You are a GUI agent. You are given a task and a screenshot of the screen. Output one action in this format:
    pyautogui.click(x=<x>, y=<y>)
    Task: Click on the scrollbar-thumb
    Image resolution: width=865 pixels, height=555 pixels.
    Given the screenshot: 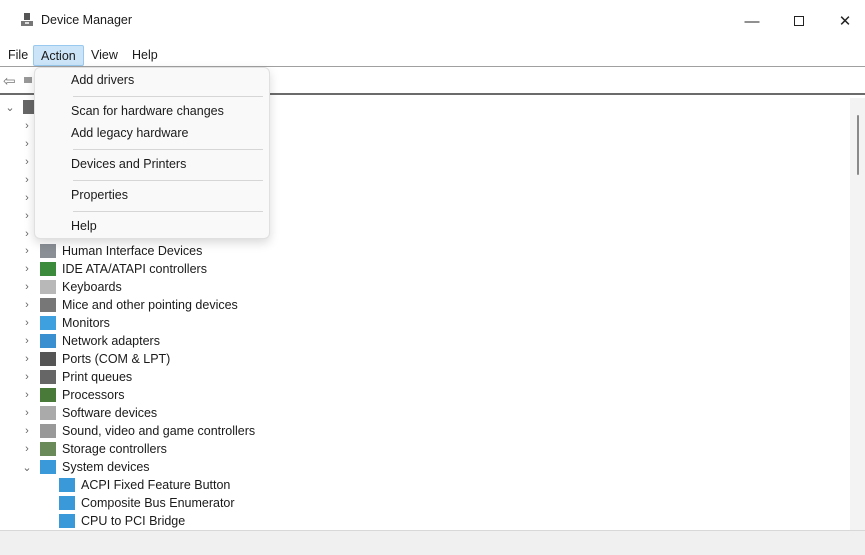 What is the action you would take?
    pyautogui.click(x=858, y=145)
    